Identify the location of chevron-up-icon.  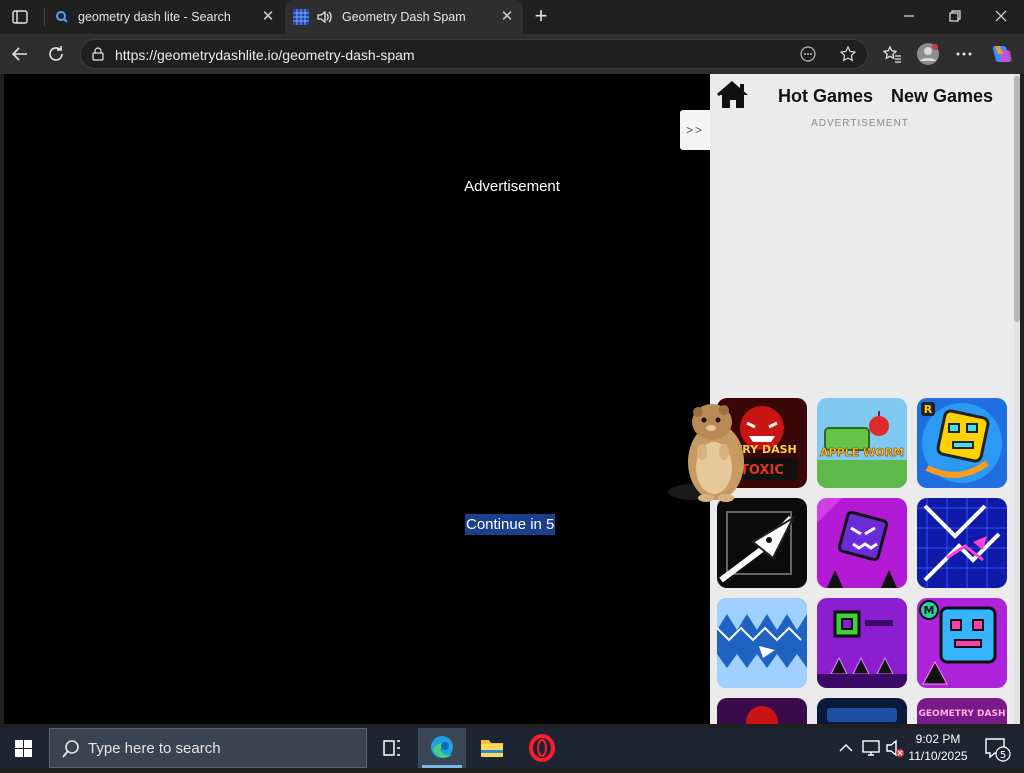
(846, 748).